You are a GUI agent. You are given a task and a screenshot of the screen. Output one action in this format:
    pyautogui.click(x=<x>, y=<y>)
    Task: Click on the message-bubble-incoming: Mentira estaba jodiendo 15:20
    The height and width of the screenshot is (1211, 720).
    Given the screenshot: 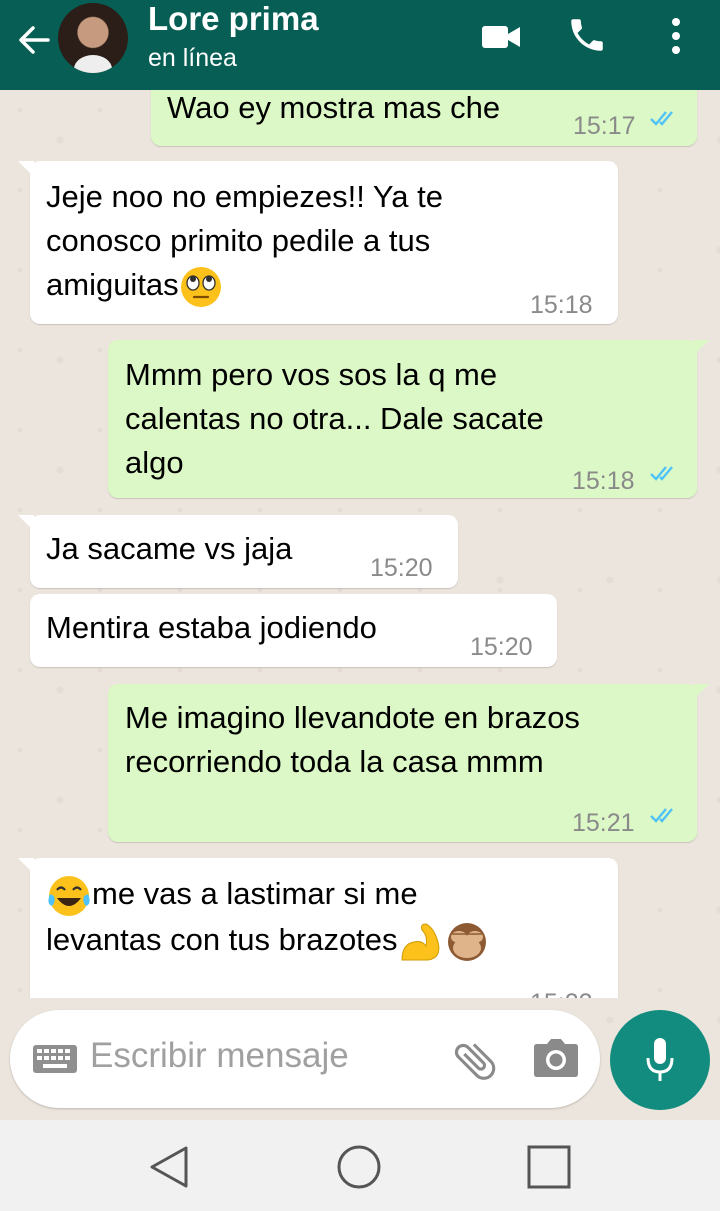 What is the action you would take?
    pyautogui.click(x=293, y=630)
    